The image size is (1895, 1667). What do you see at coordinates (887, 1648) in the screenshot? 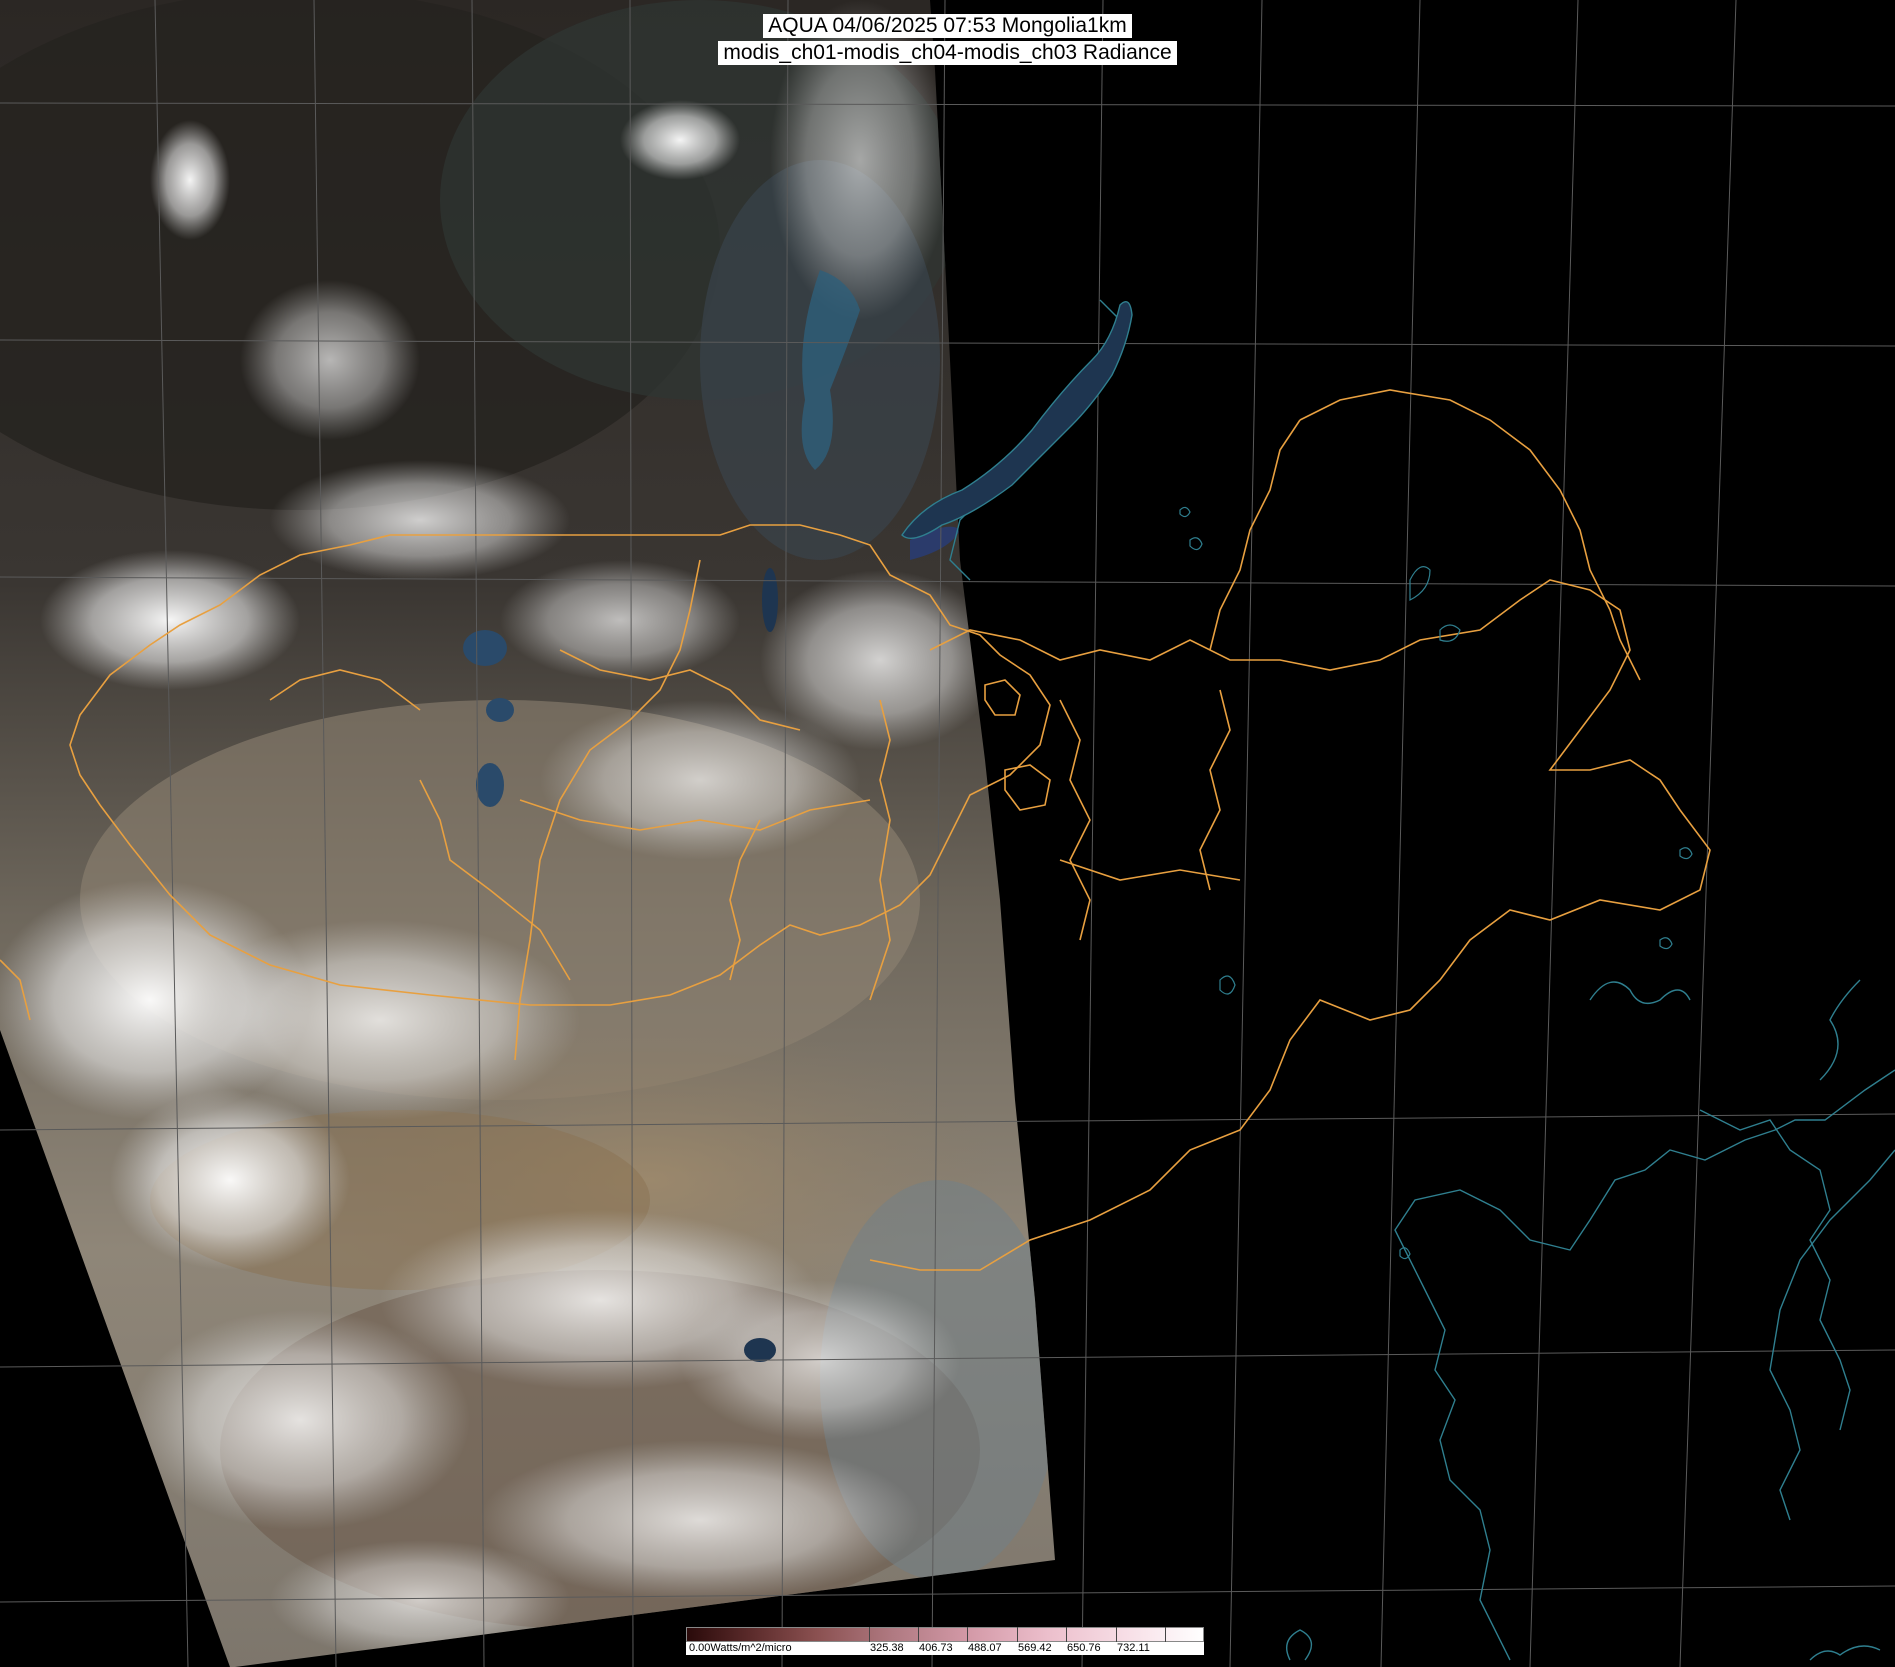
I see `colorbar-label: 325.38` at bounding box center [887, 1648].